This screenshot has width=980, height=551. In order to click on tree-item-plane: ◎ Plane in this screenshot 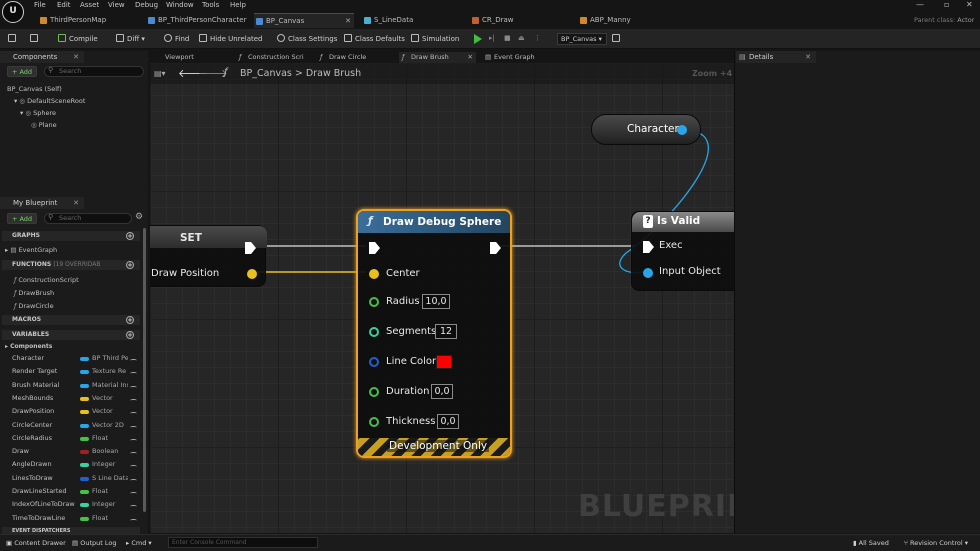, I will do `click(44, 125)`.